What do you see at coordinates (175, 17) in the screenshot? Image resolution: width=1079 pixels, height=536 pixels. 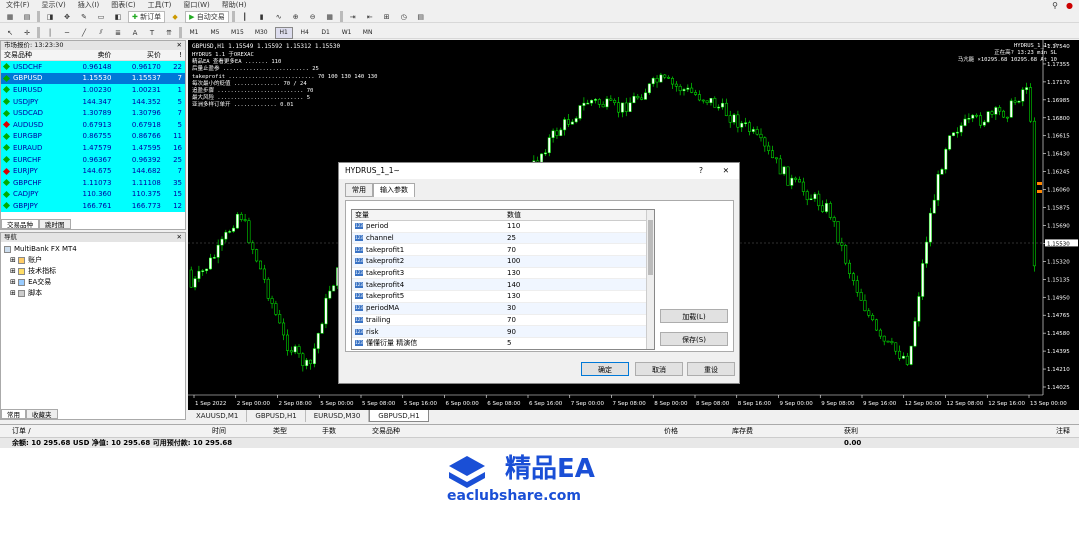 I see `metaeditor-icon: ◆` at bounding box center [175, 17].